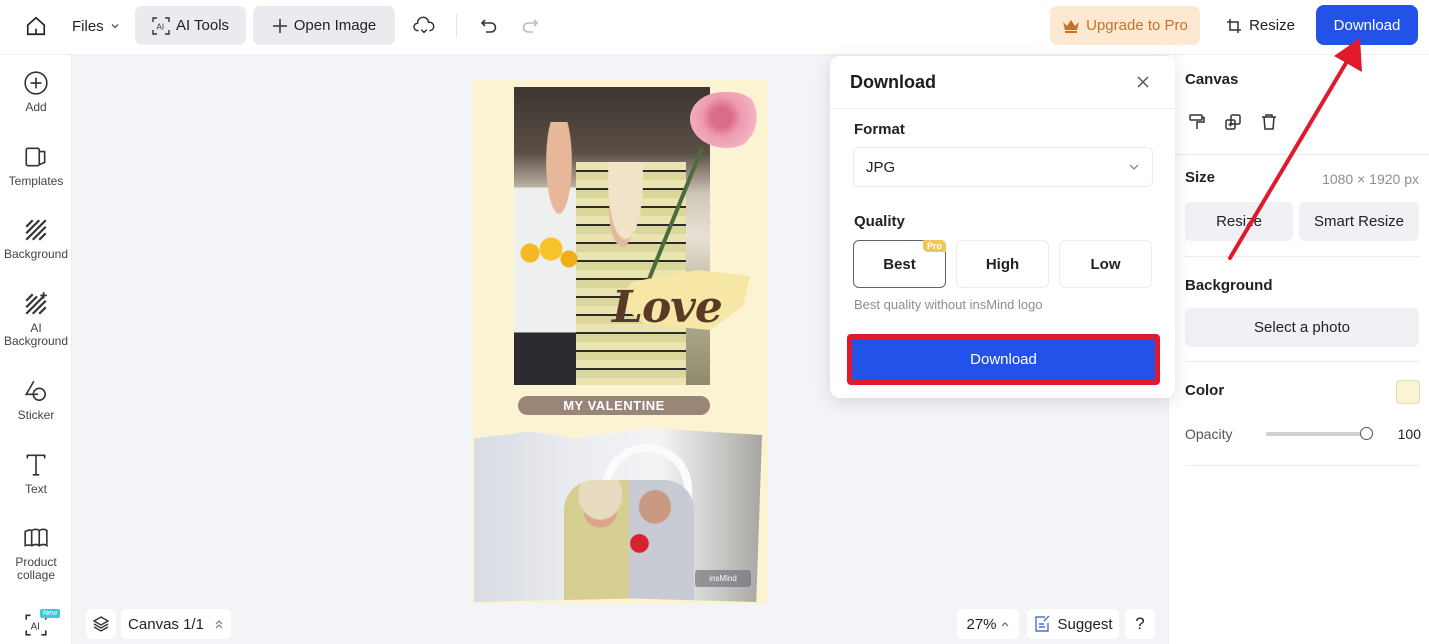  Describe the element at coordinates (1359, 221) in the screenshot. I see `smart-resize-button: Smart Resize` at that location.